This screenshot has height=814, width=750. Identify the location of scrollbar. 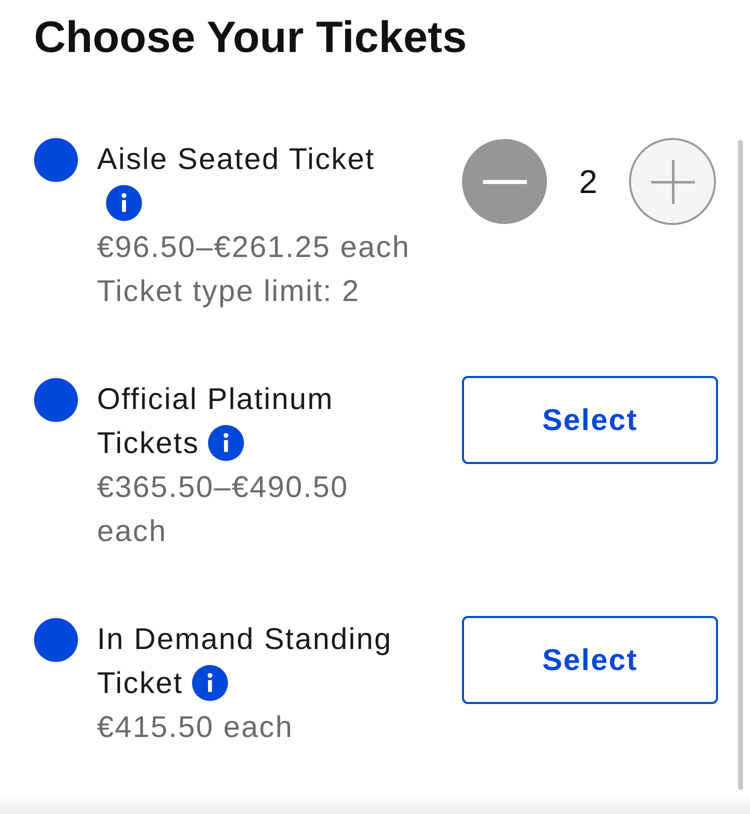
(740, 465).